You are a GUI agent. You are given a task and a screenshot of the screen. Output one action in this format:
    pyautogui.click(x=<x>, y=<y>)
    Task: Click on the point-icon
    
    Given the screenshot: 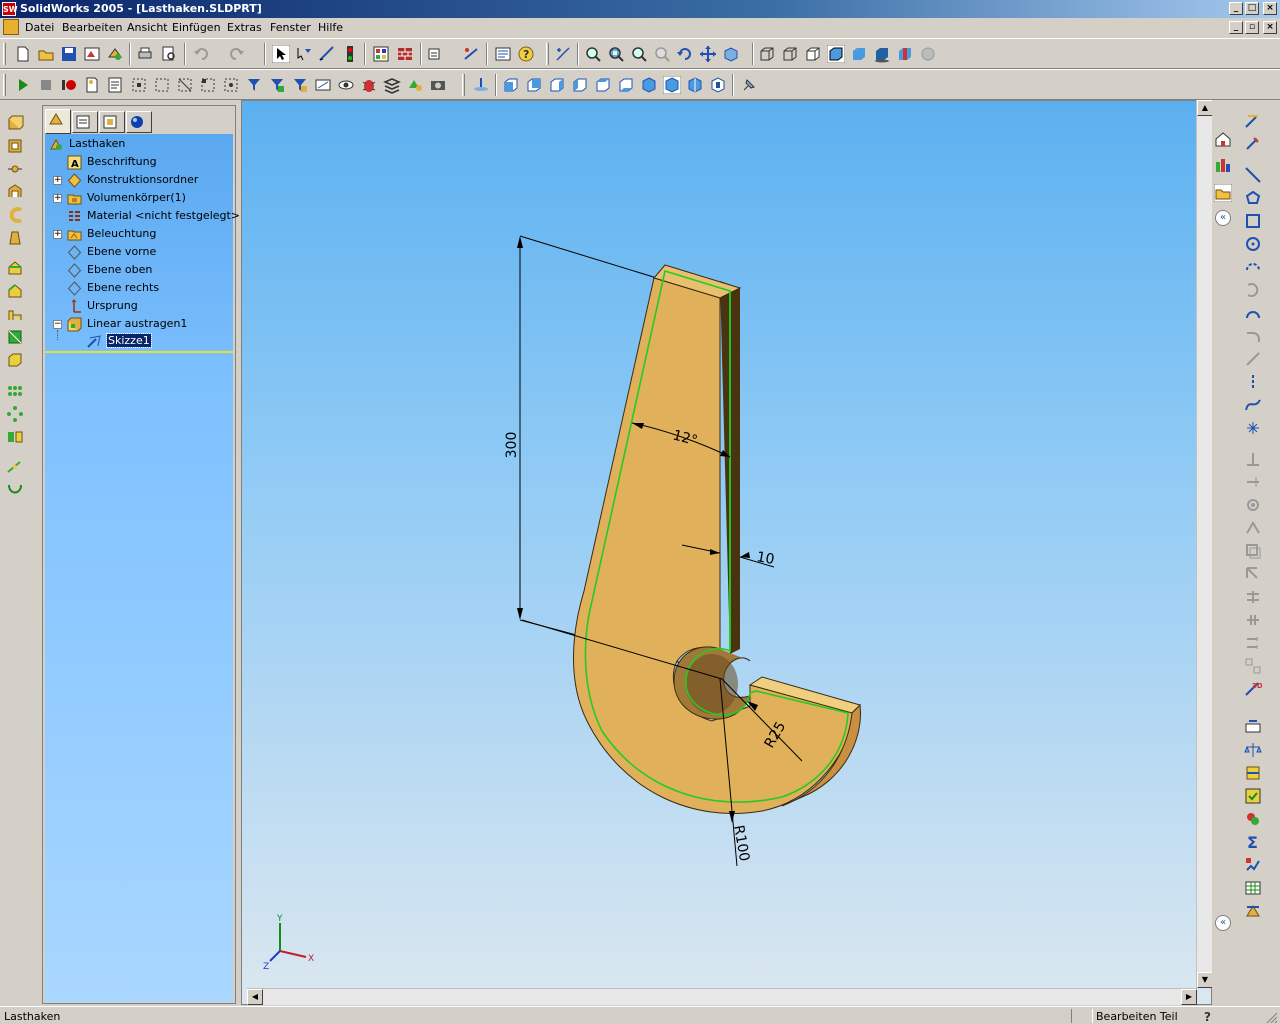 What is the action you would take?
    pyautogui.click(x=1253, y=428)
    